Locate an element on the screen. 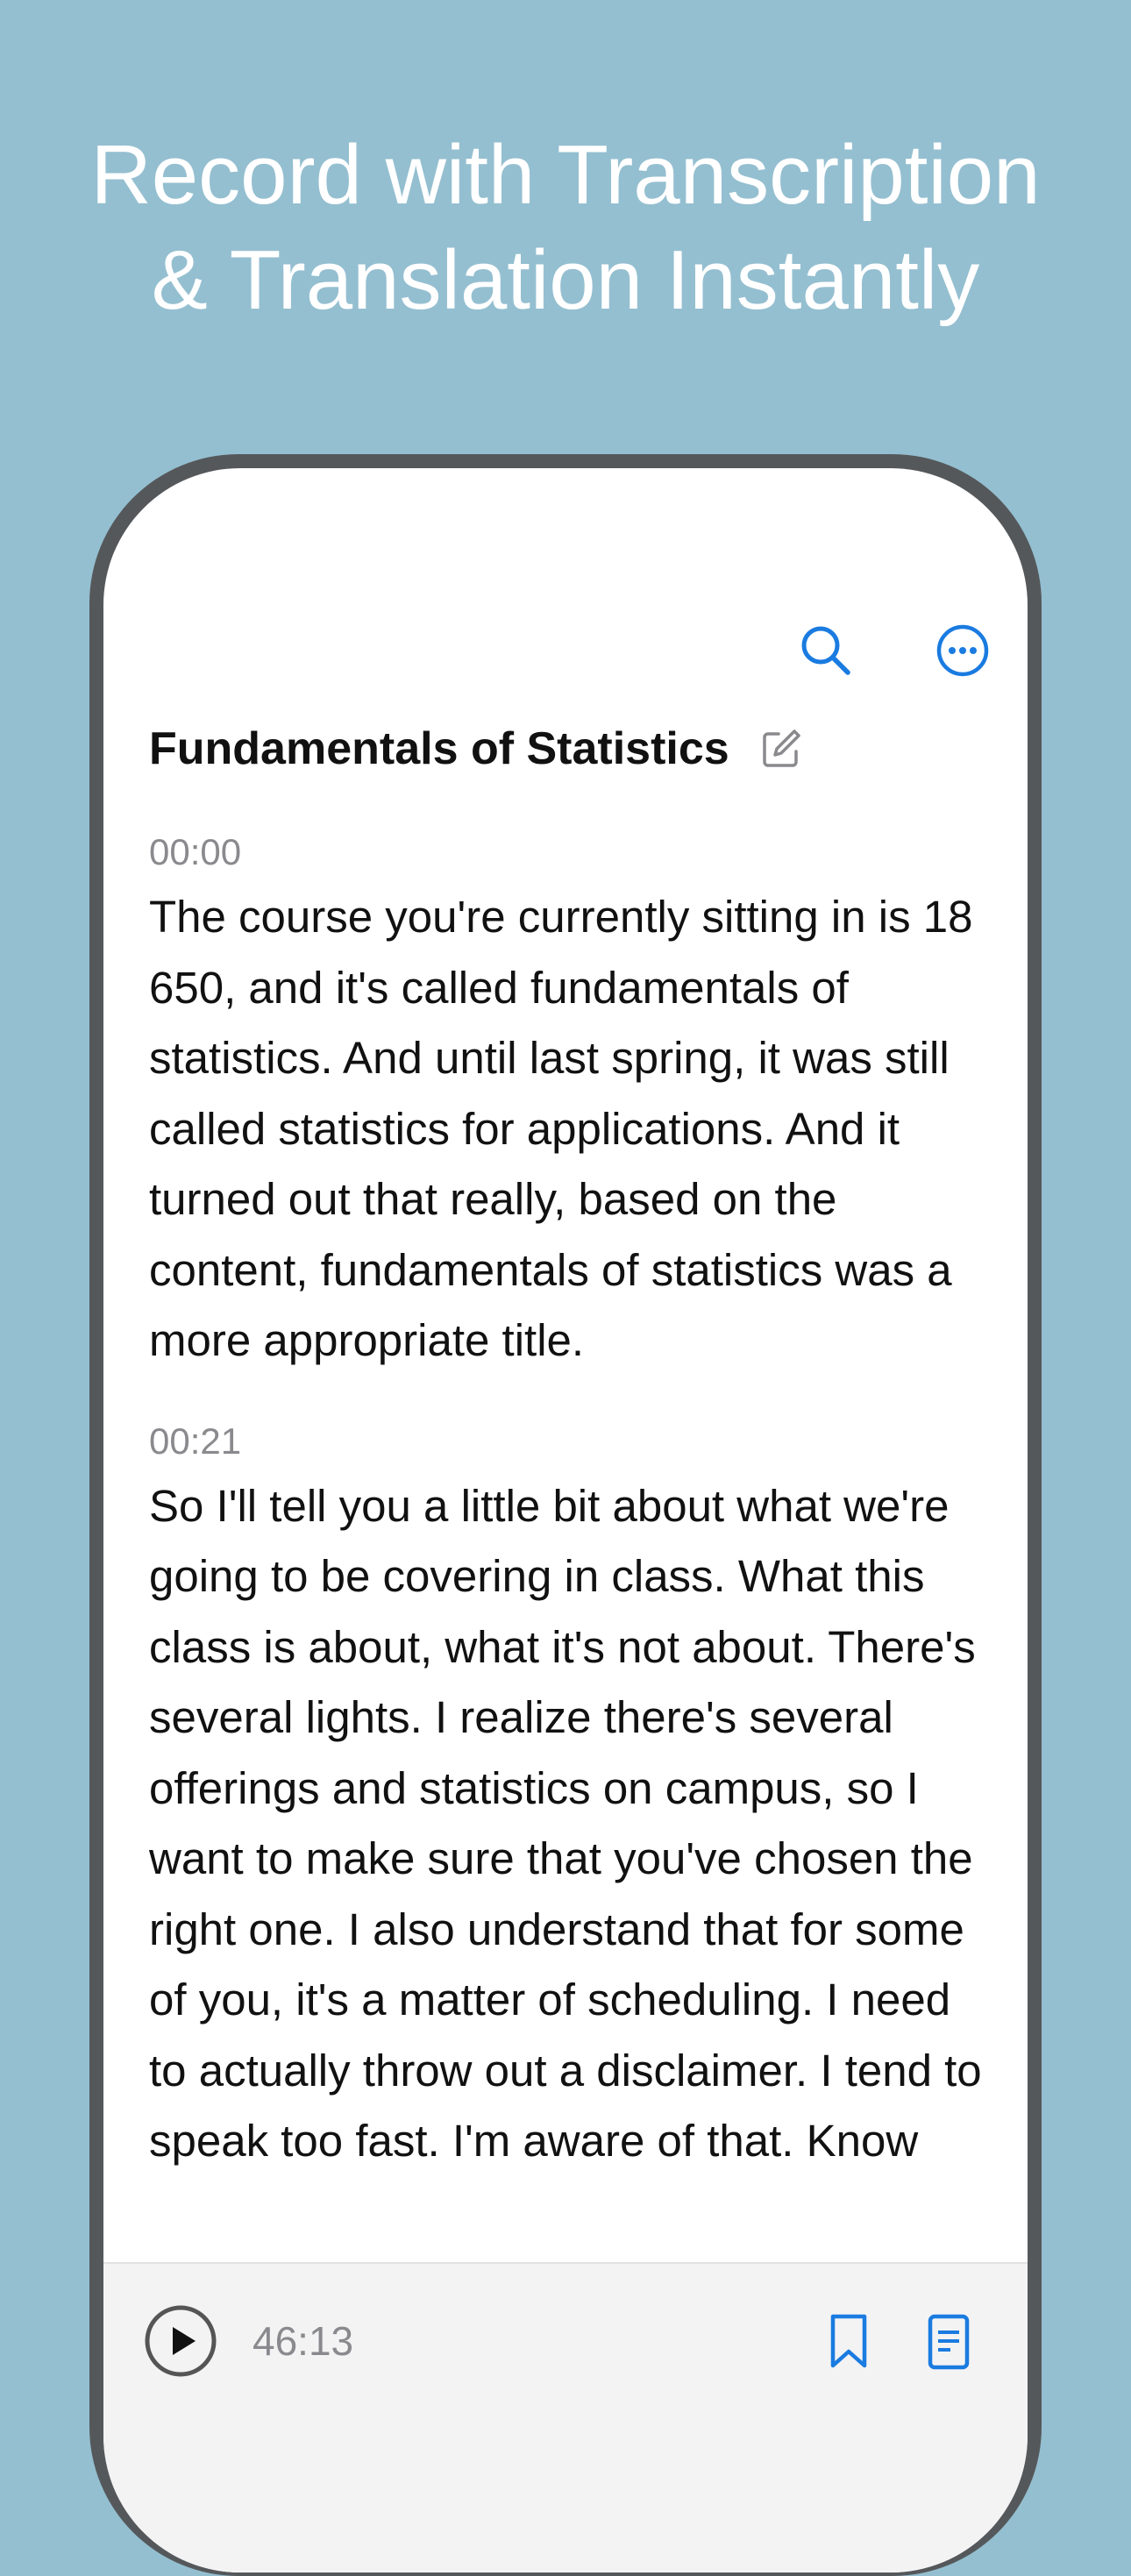  headline-line-1: Record with Transcription is located at coordinates (565, 175).